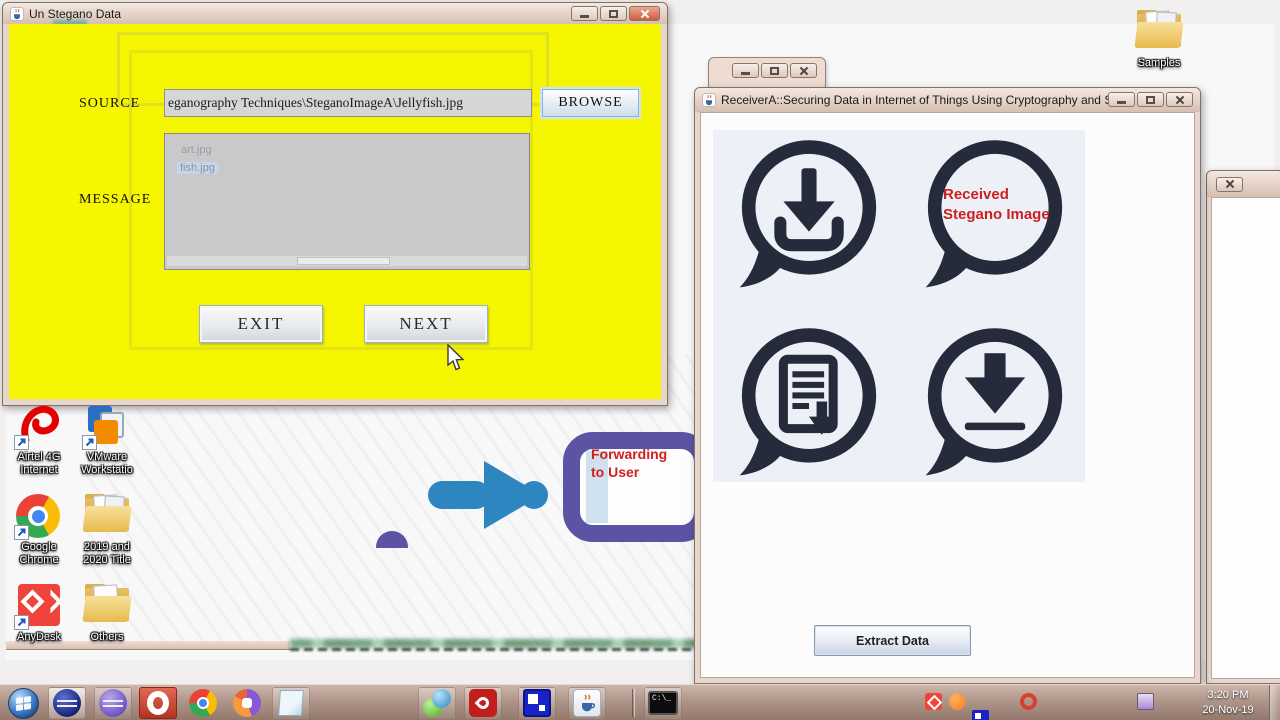 This screenshot has width=1280, height=720. Describe the element at coordinates (1228, 709) in the screenshot. I see `clock-date: 20-Nov-19` at that location.